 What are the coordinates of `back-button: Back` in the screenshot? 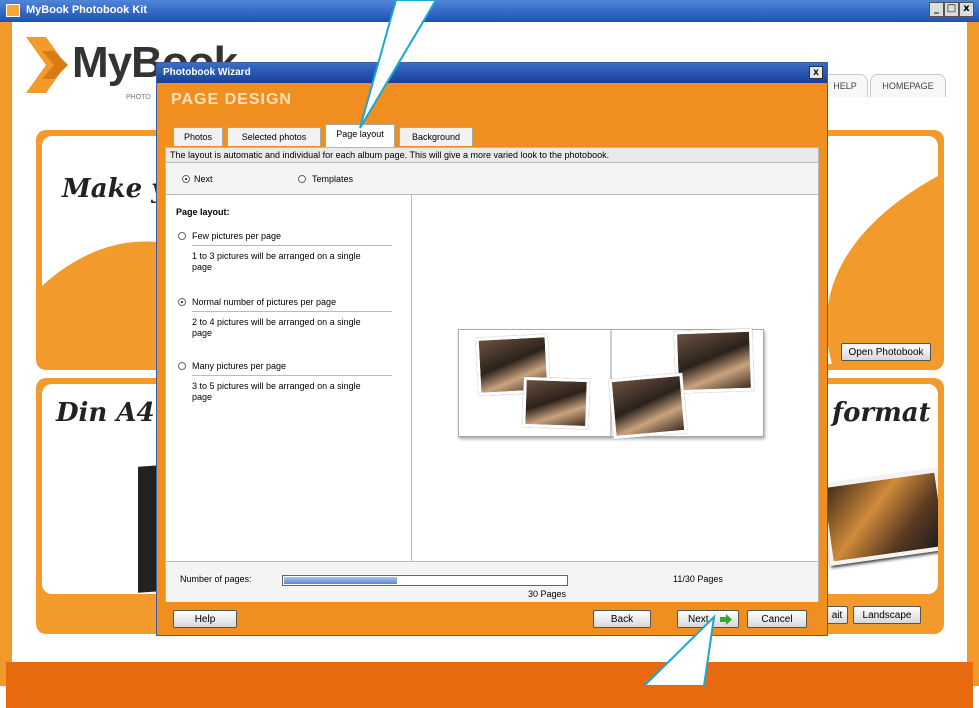 It's located at (622, 619).